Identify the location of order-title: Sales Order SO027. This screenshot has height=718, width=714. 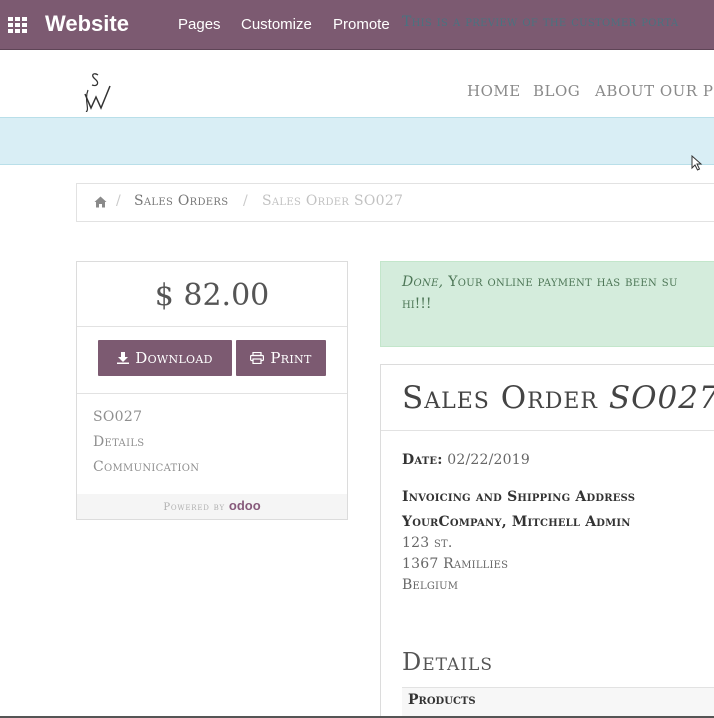
(558, 398).